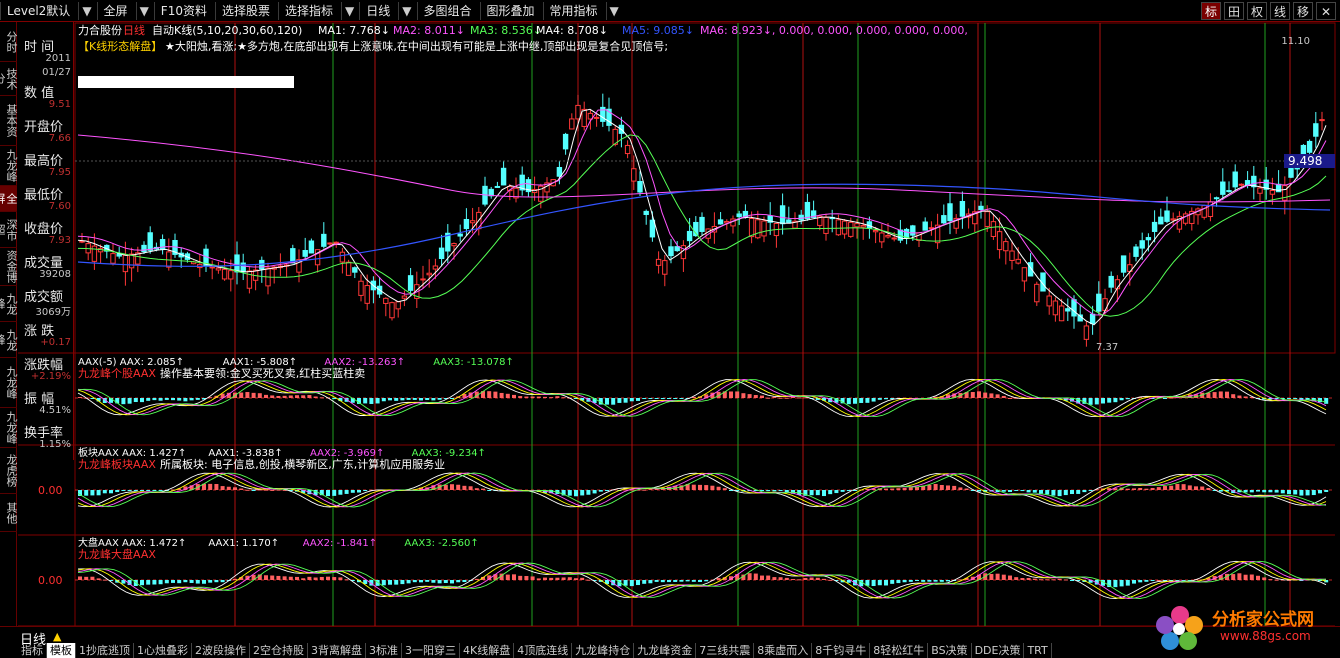 The height and width of the screenshot is (658, 1340). I want to click on template-tab: 3标准, so click(384, 650).